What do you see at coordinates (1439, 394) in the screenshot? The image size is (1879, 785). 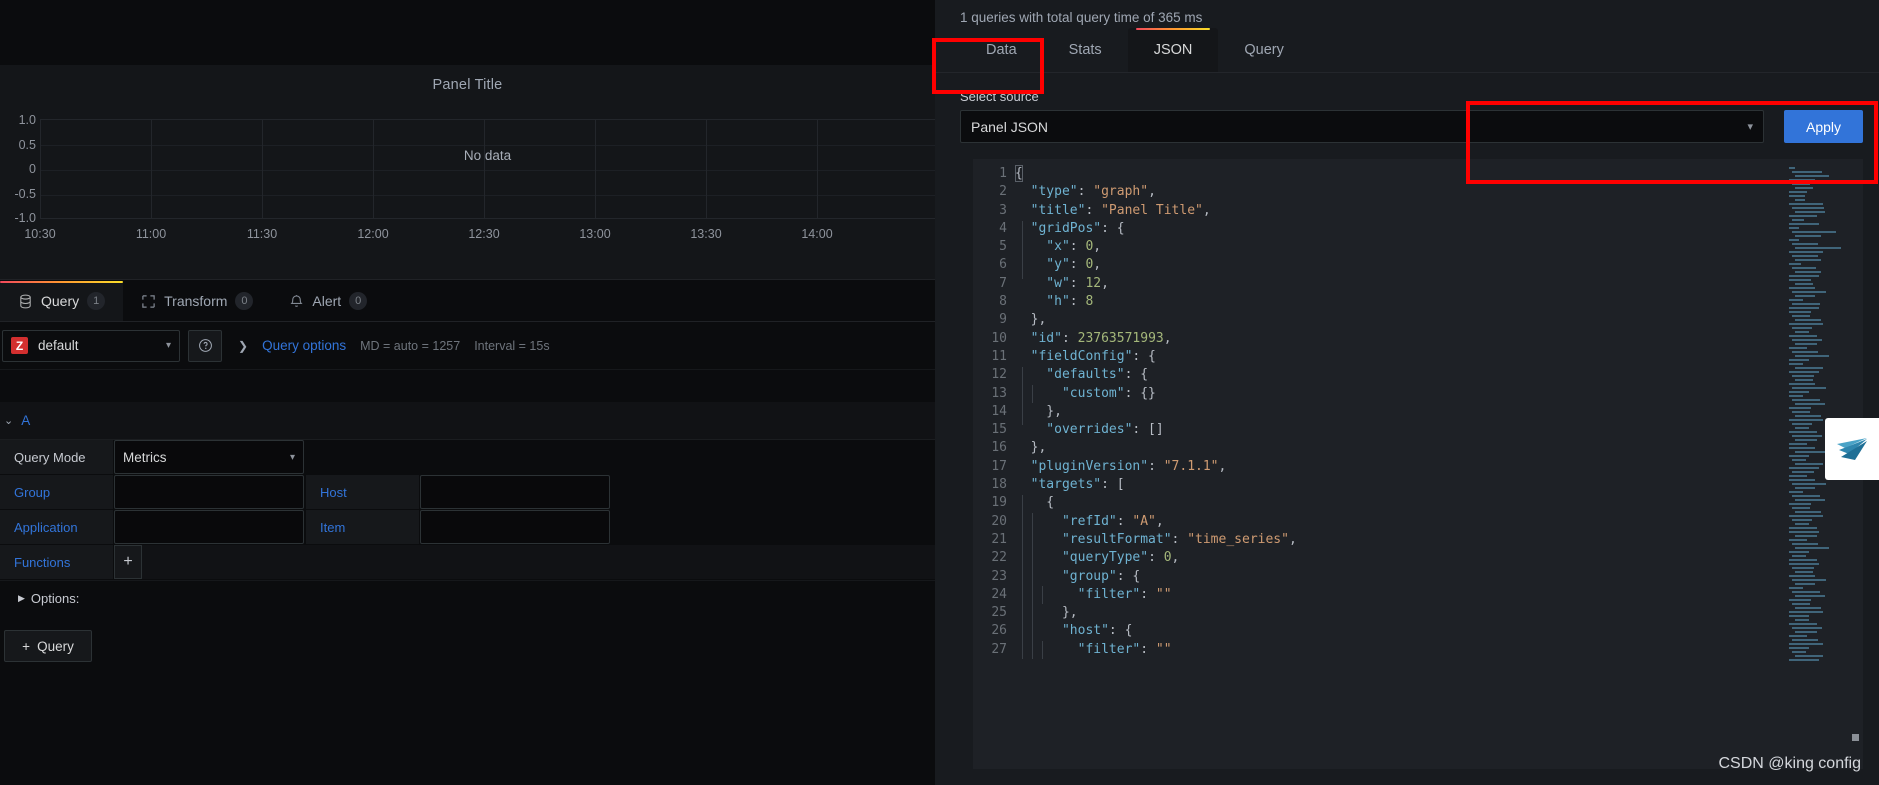 I see `code-line: "custom": {}` at bounding box center [1439, 394].